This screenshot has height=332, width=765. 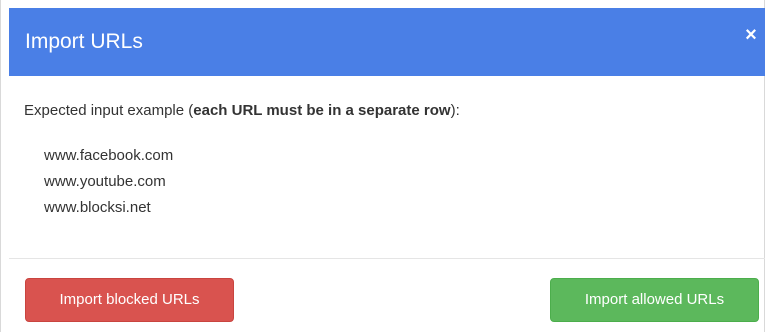 I want to click on instruction-prefix: Expected input example (, so click(x=109, y=110).